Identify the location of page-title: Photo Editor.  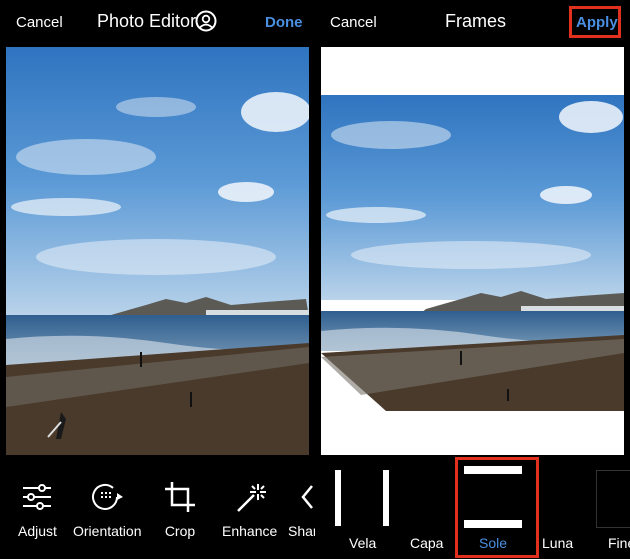
(147, 21).